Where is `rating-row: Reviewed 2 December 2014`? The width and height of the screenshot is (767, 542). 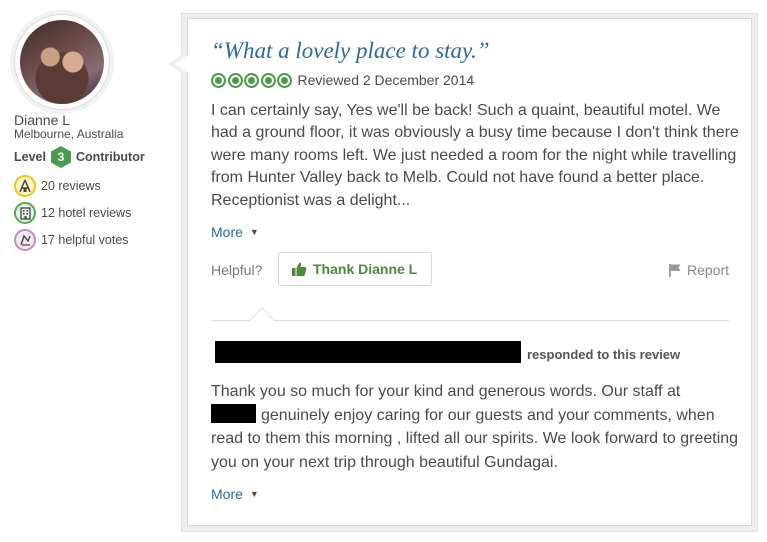
rating-row: Reviewed 2 December 2014 is located at coordinates (342, 80).